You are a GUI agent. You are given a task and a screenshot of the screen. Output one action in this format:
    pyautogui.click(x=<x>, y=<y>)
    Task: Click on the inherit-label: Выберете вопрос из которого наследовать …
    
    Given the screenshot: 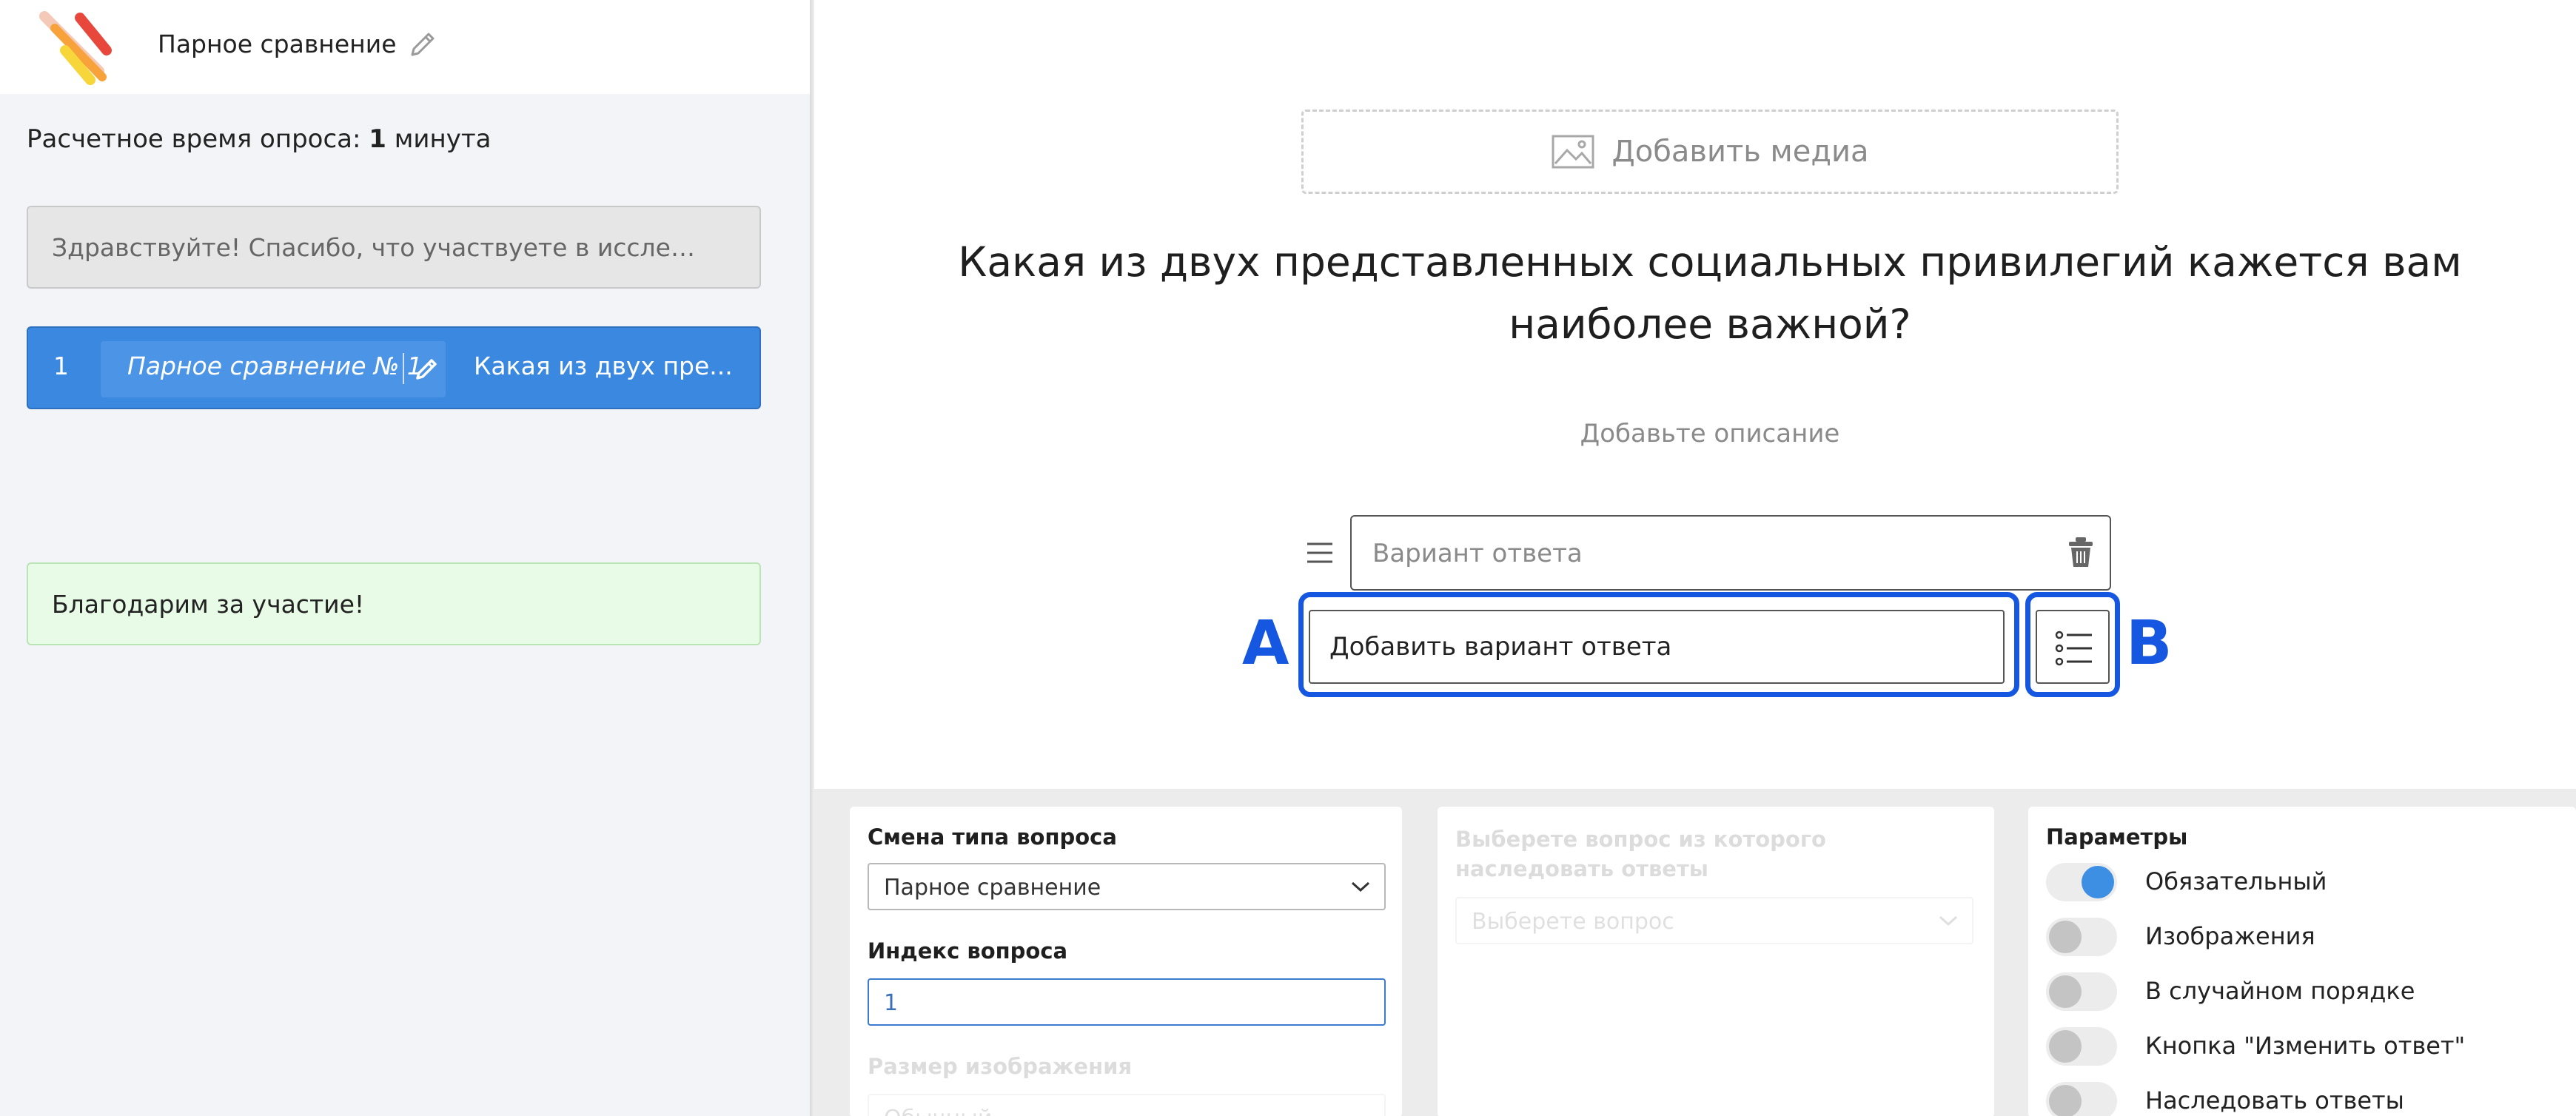 What is the action you would take?
    pyautogui.click(x=1640, y=854)
    